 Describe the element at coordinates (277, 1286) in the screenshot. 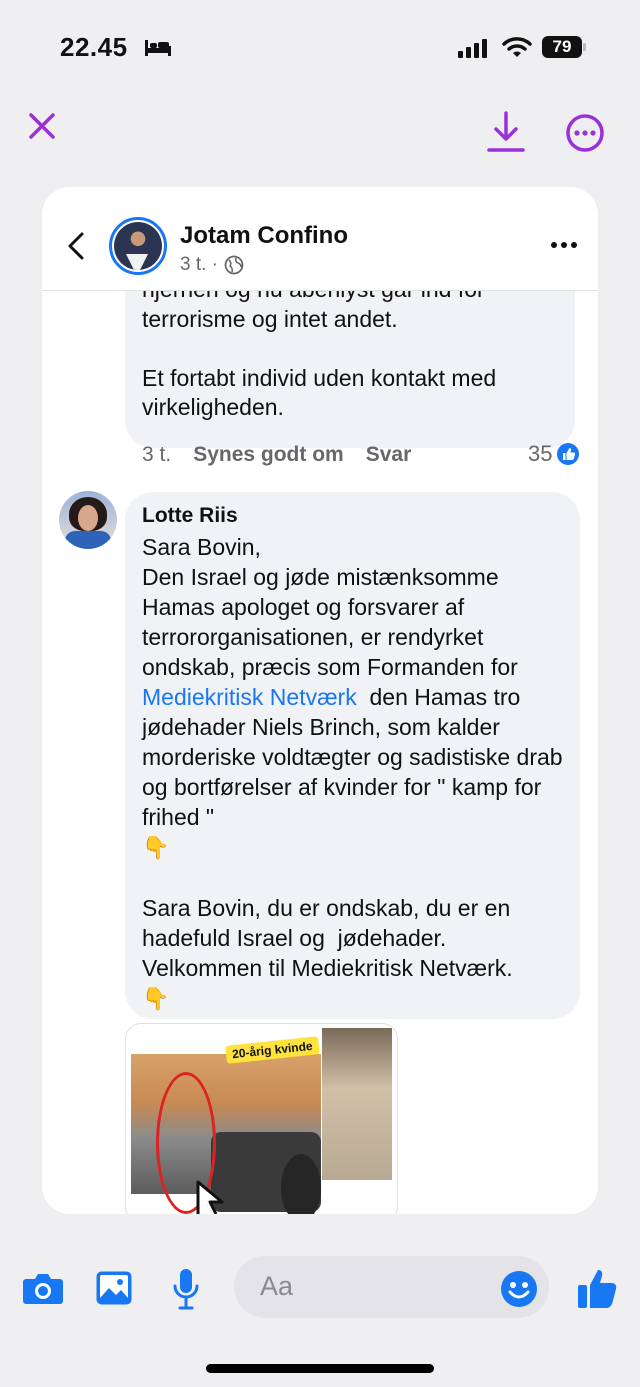

I see `message-placeholder: Aa` at that location.